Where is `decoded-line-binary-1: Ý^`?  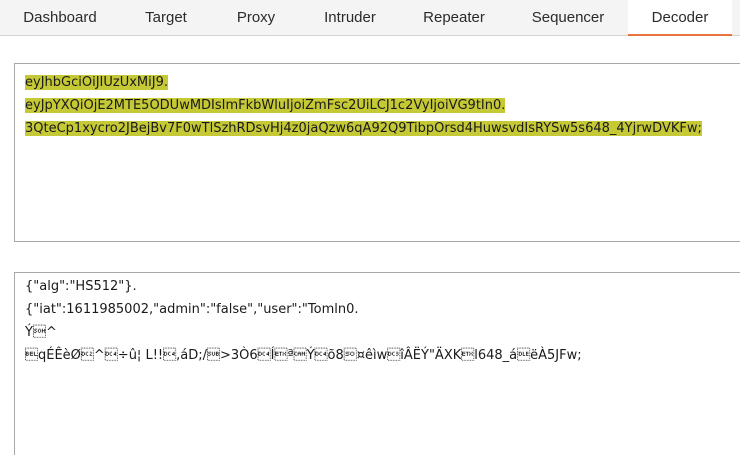 decoded-line-binary-1: Ý^ is located at coordinates (41, 332).